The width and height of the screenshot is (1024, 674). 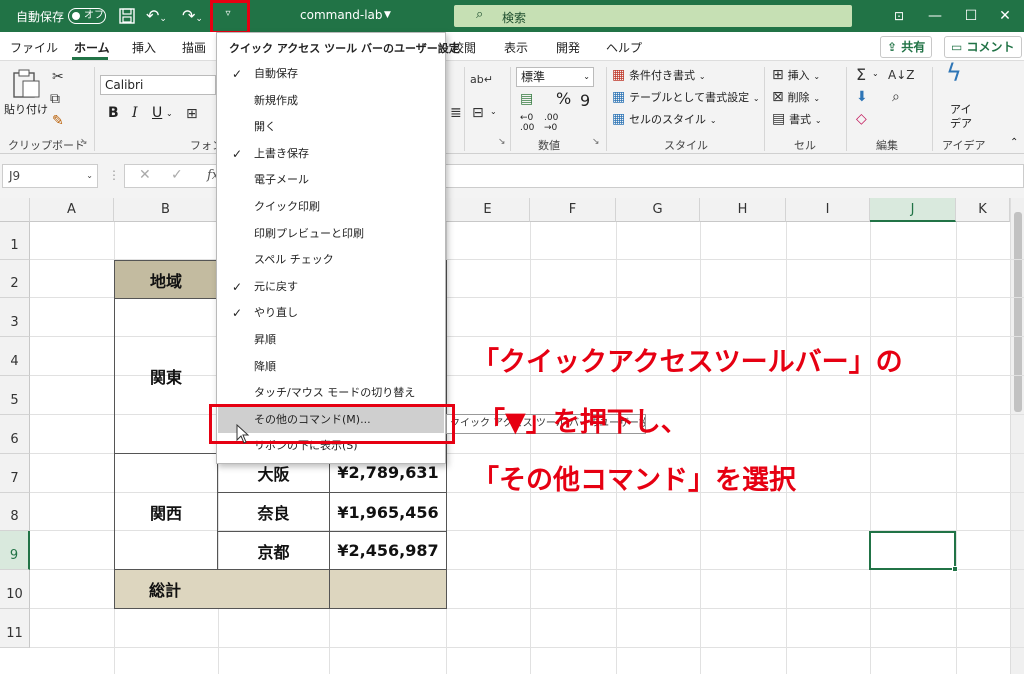 What do you see at coordinates (551, 123) in the screenshot?
I see `decrease-decimal-icon: .00 →0` at bounding box center [551, 123].